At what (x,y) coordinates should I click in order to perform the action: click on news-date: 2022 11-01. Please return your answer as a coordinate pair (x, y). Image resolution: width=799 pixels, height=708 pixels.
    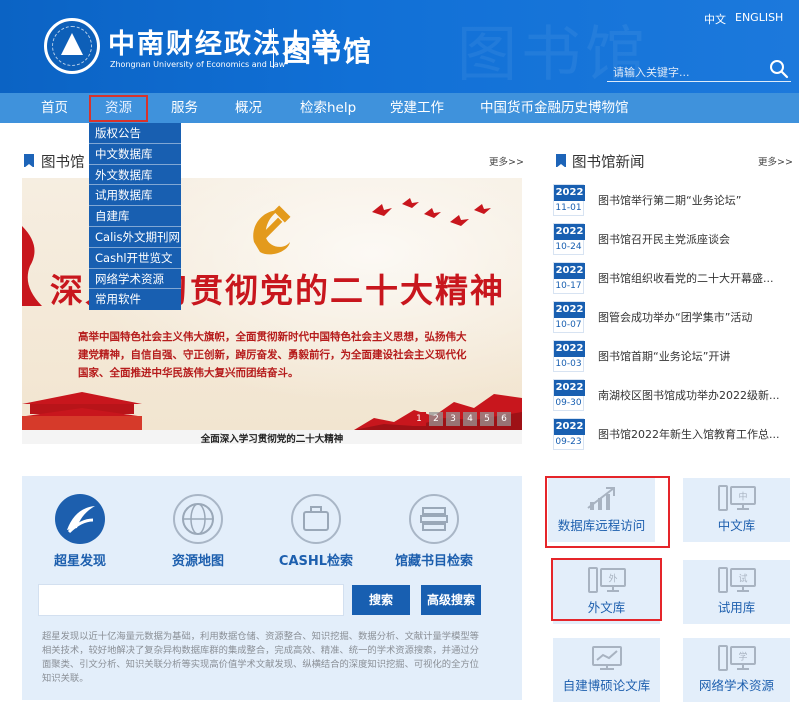
    Looking at the image, I should click on (569, 200).